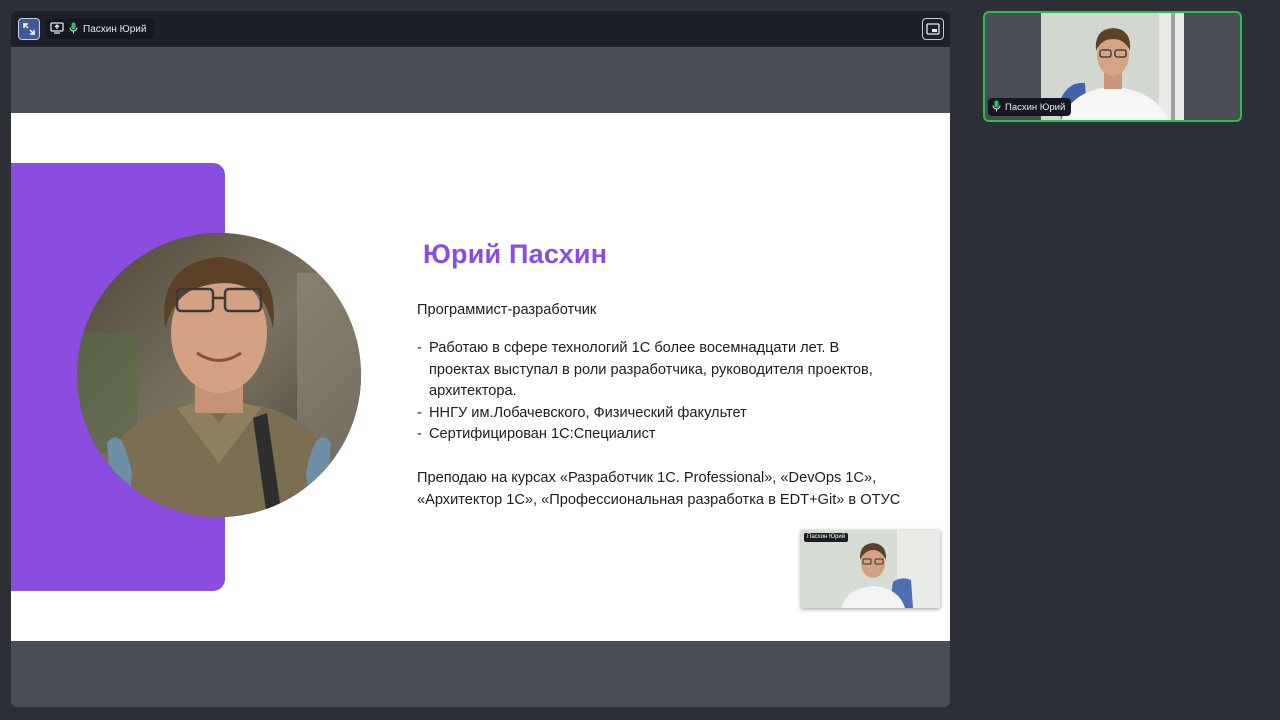 The height and width of the screenshot is (720, 1280). What do you see at coordinates (57, 29) in the screenshot?
I see `screen-share-icon` at bounding box center [57, 29].